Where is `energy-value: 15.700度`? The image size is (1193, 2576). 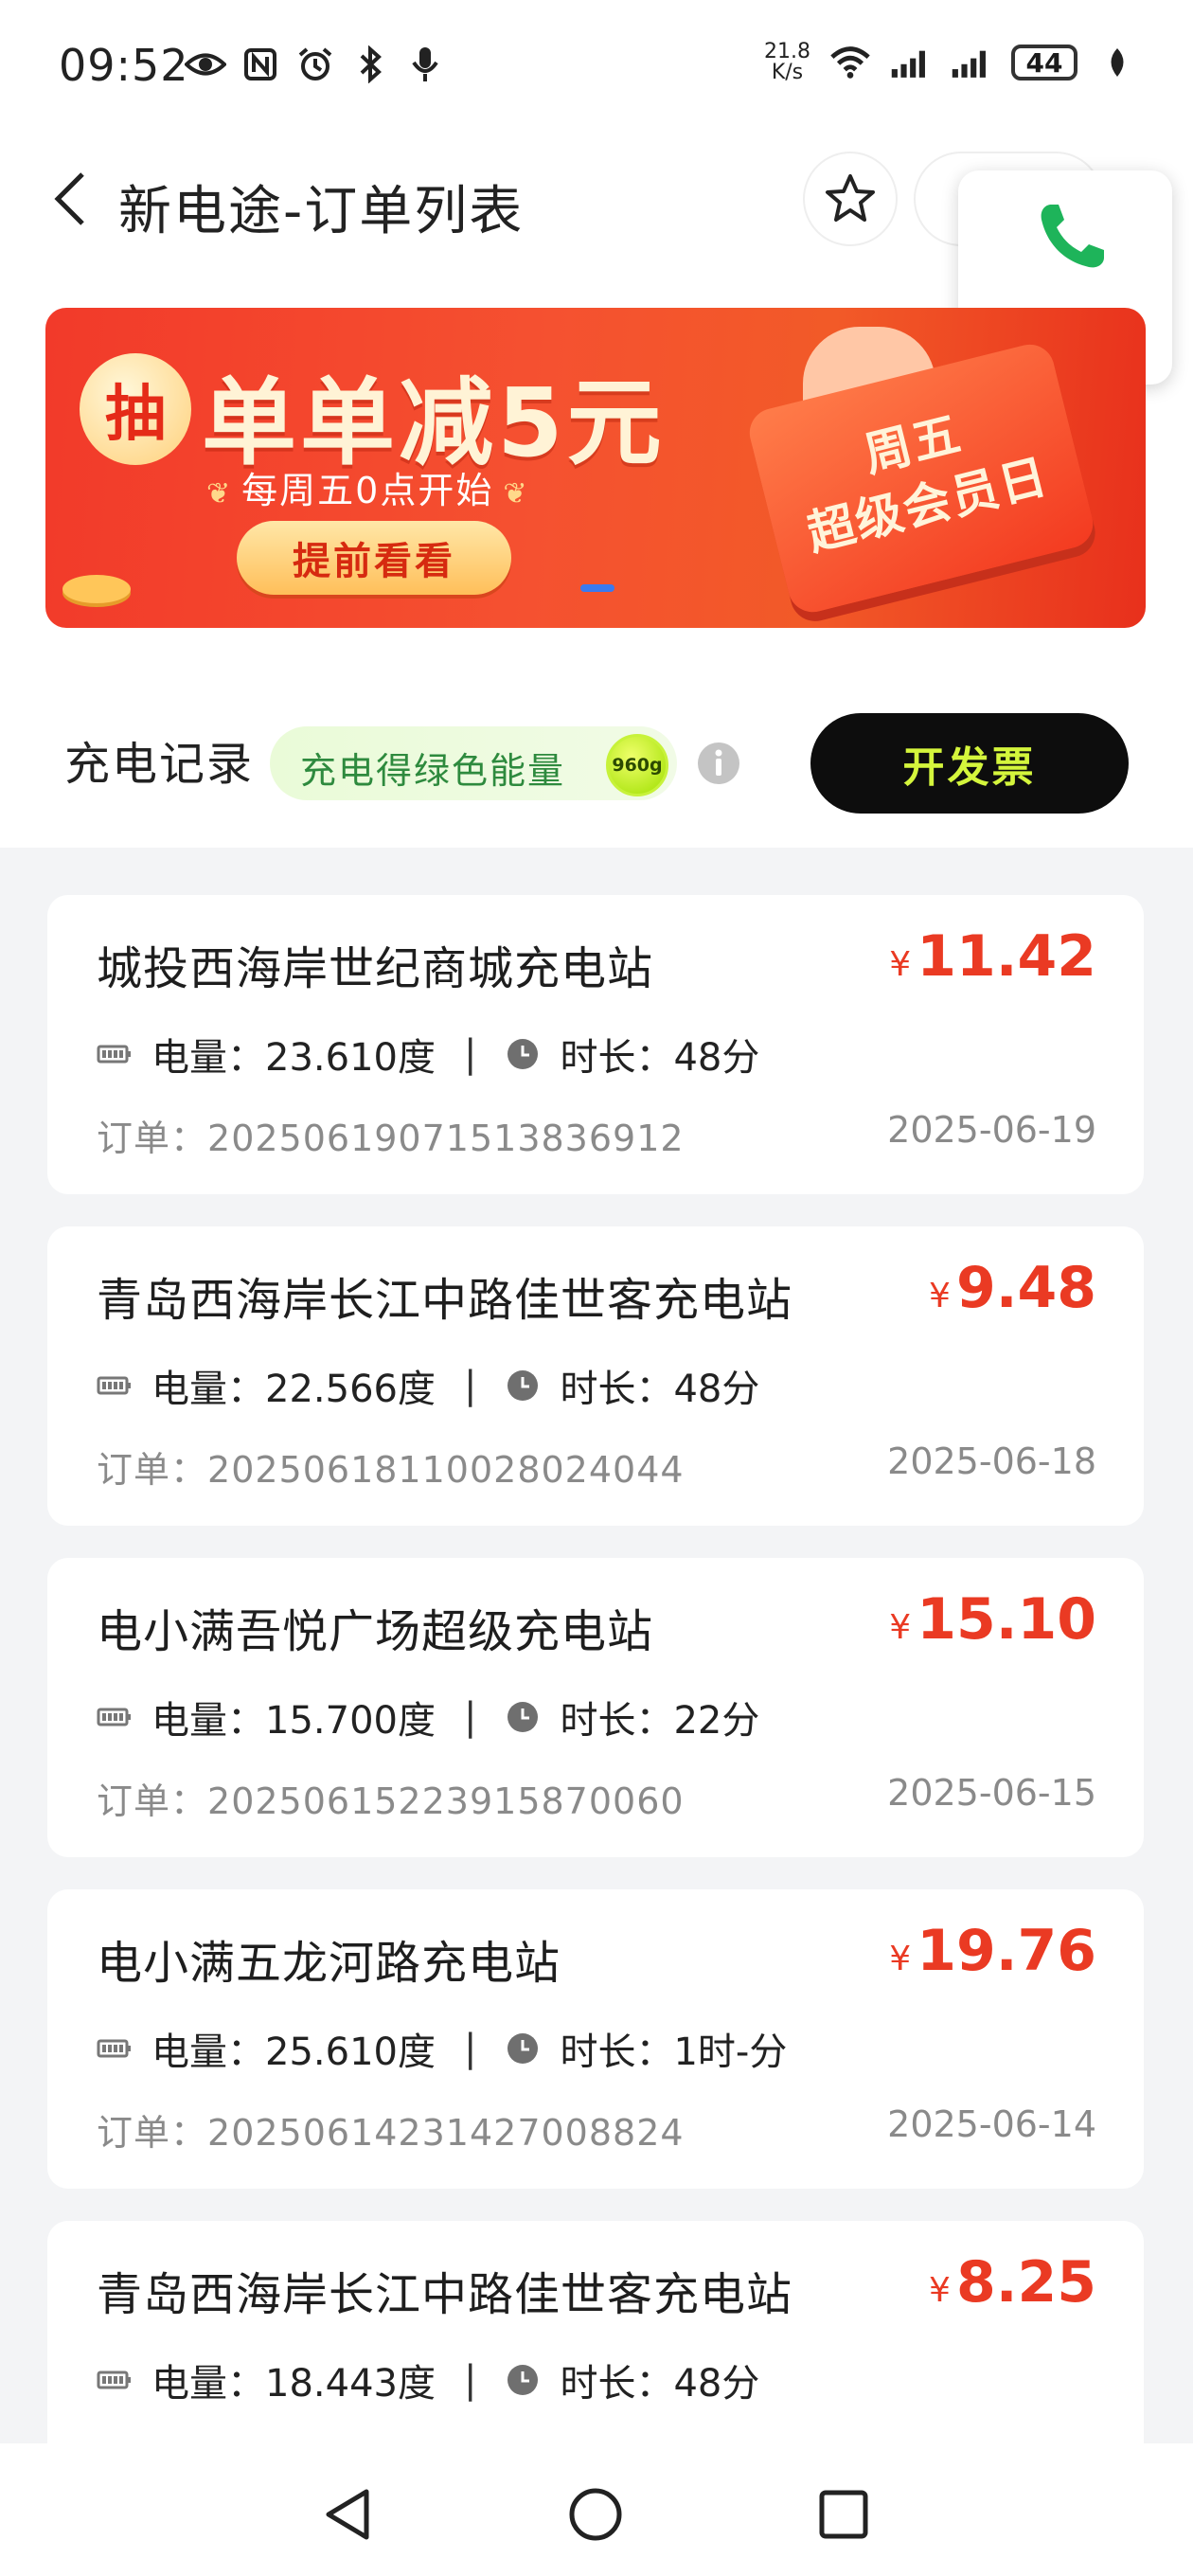
energy-value: 15.700度 is located at coordinates (350, 1721).